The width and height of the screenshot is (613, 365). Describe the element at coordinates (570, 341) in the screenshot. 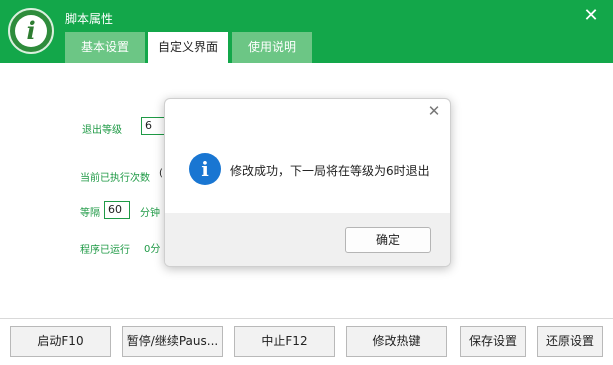

I see `restore-settings-button: 还原设置` at that location.